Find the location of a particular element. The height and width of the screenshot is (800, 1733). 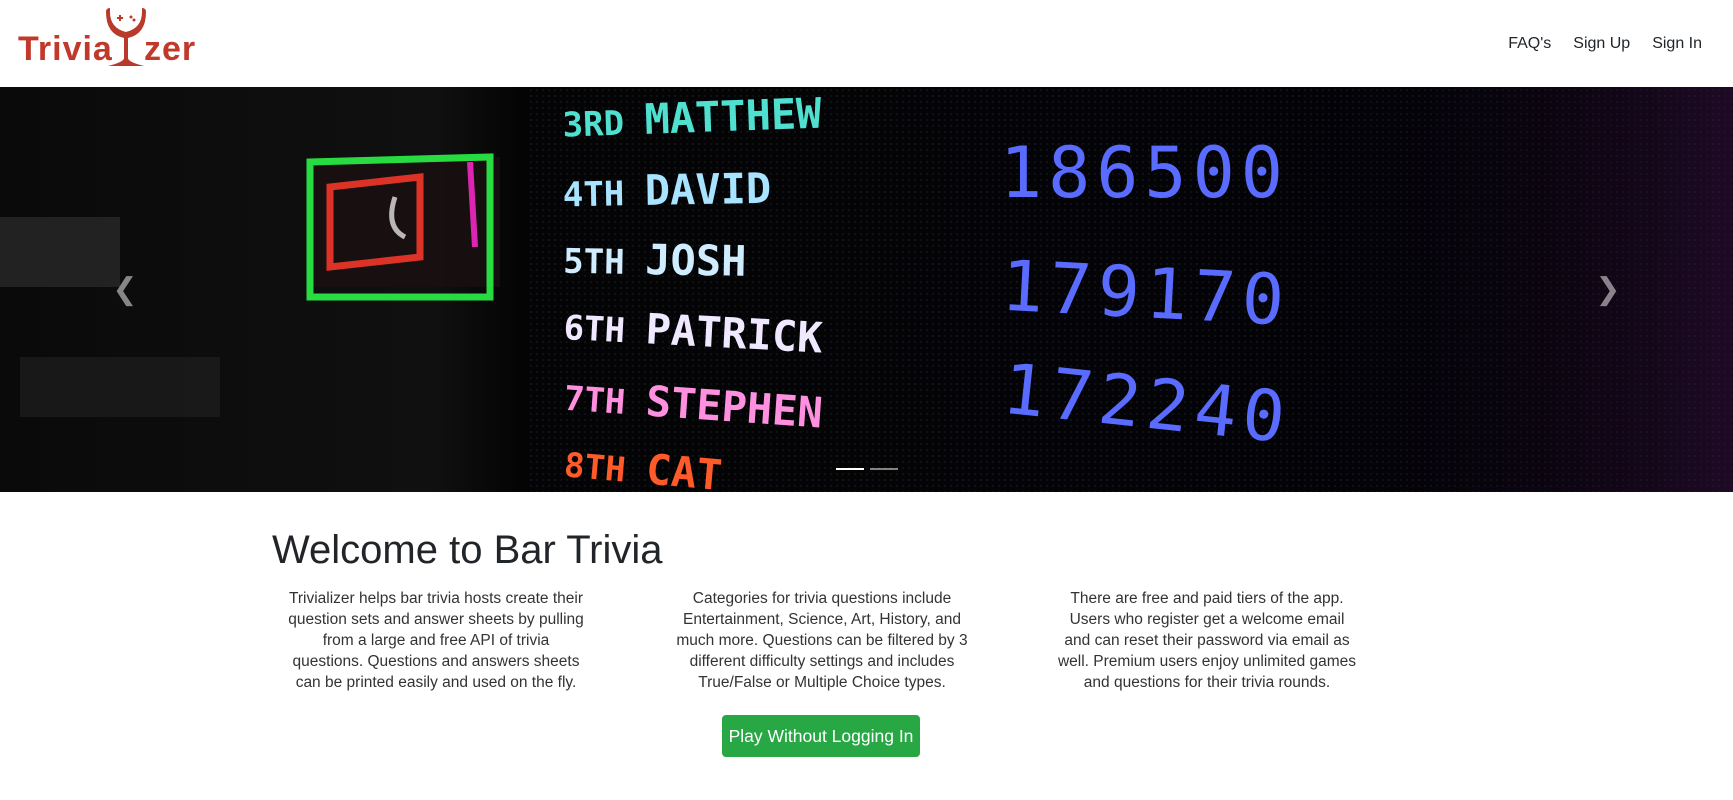

brand-logo: Trivia zer is located at coordinates (118, 42).